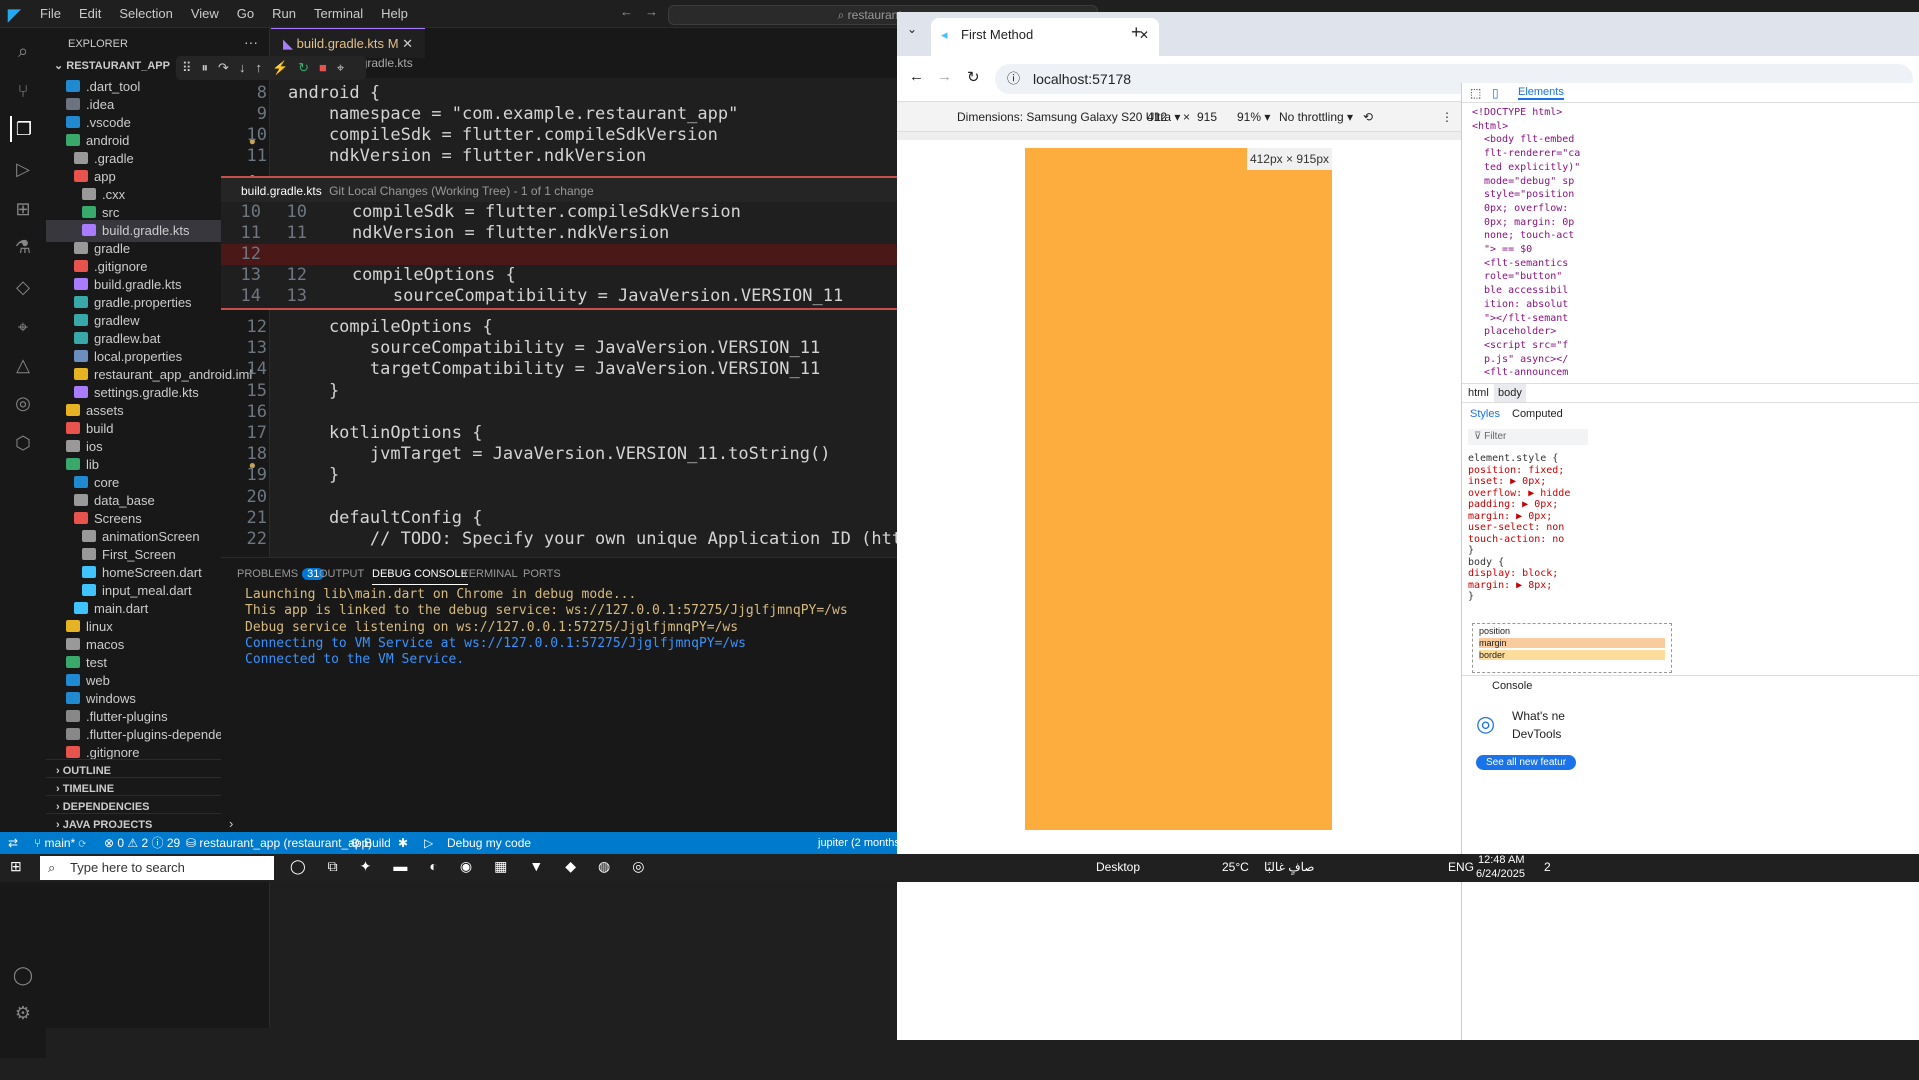 The image size is (1919, 1080). What do you see at coordinates (490, 574) in the screenshot?
I see `tab-terminal: TERMINAL` at bounding box center [490, 574].